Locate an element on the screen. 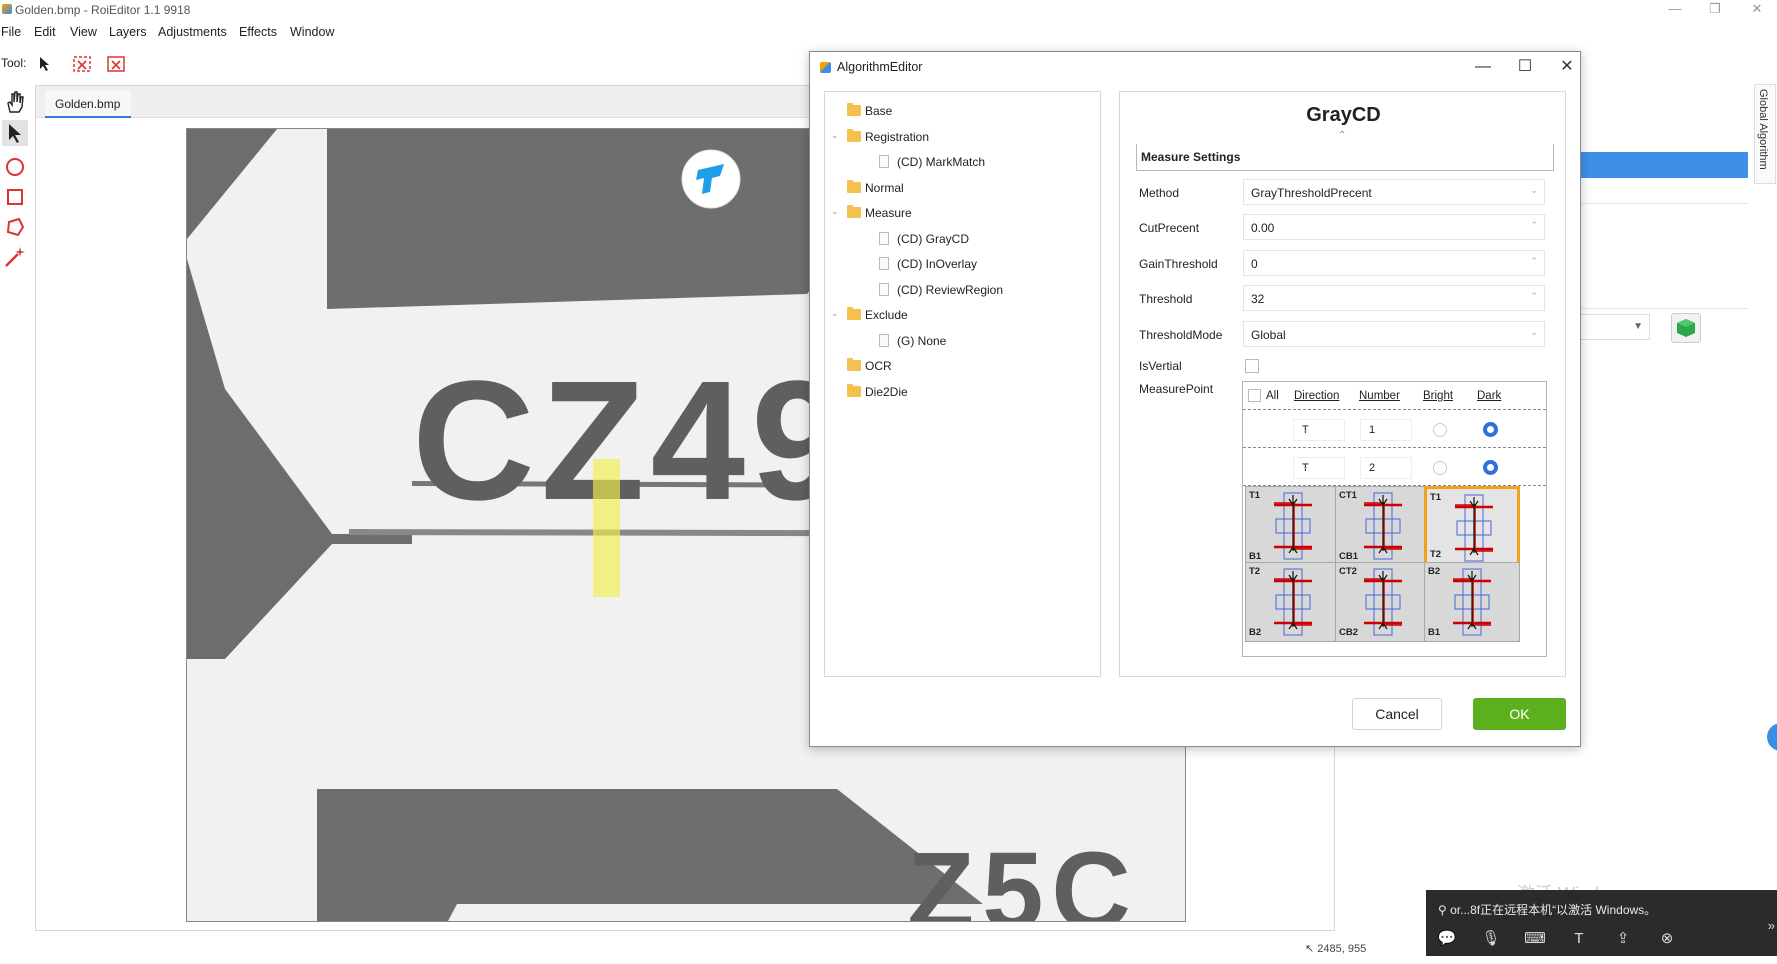  ok-button: OK is located at coordinates (1519, 714).